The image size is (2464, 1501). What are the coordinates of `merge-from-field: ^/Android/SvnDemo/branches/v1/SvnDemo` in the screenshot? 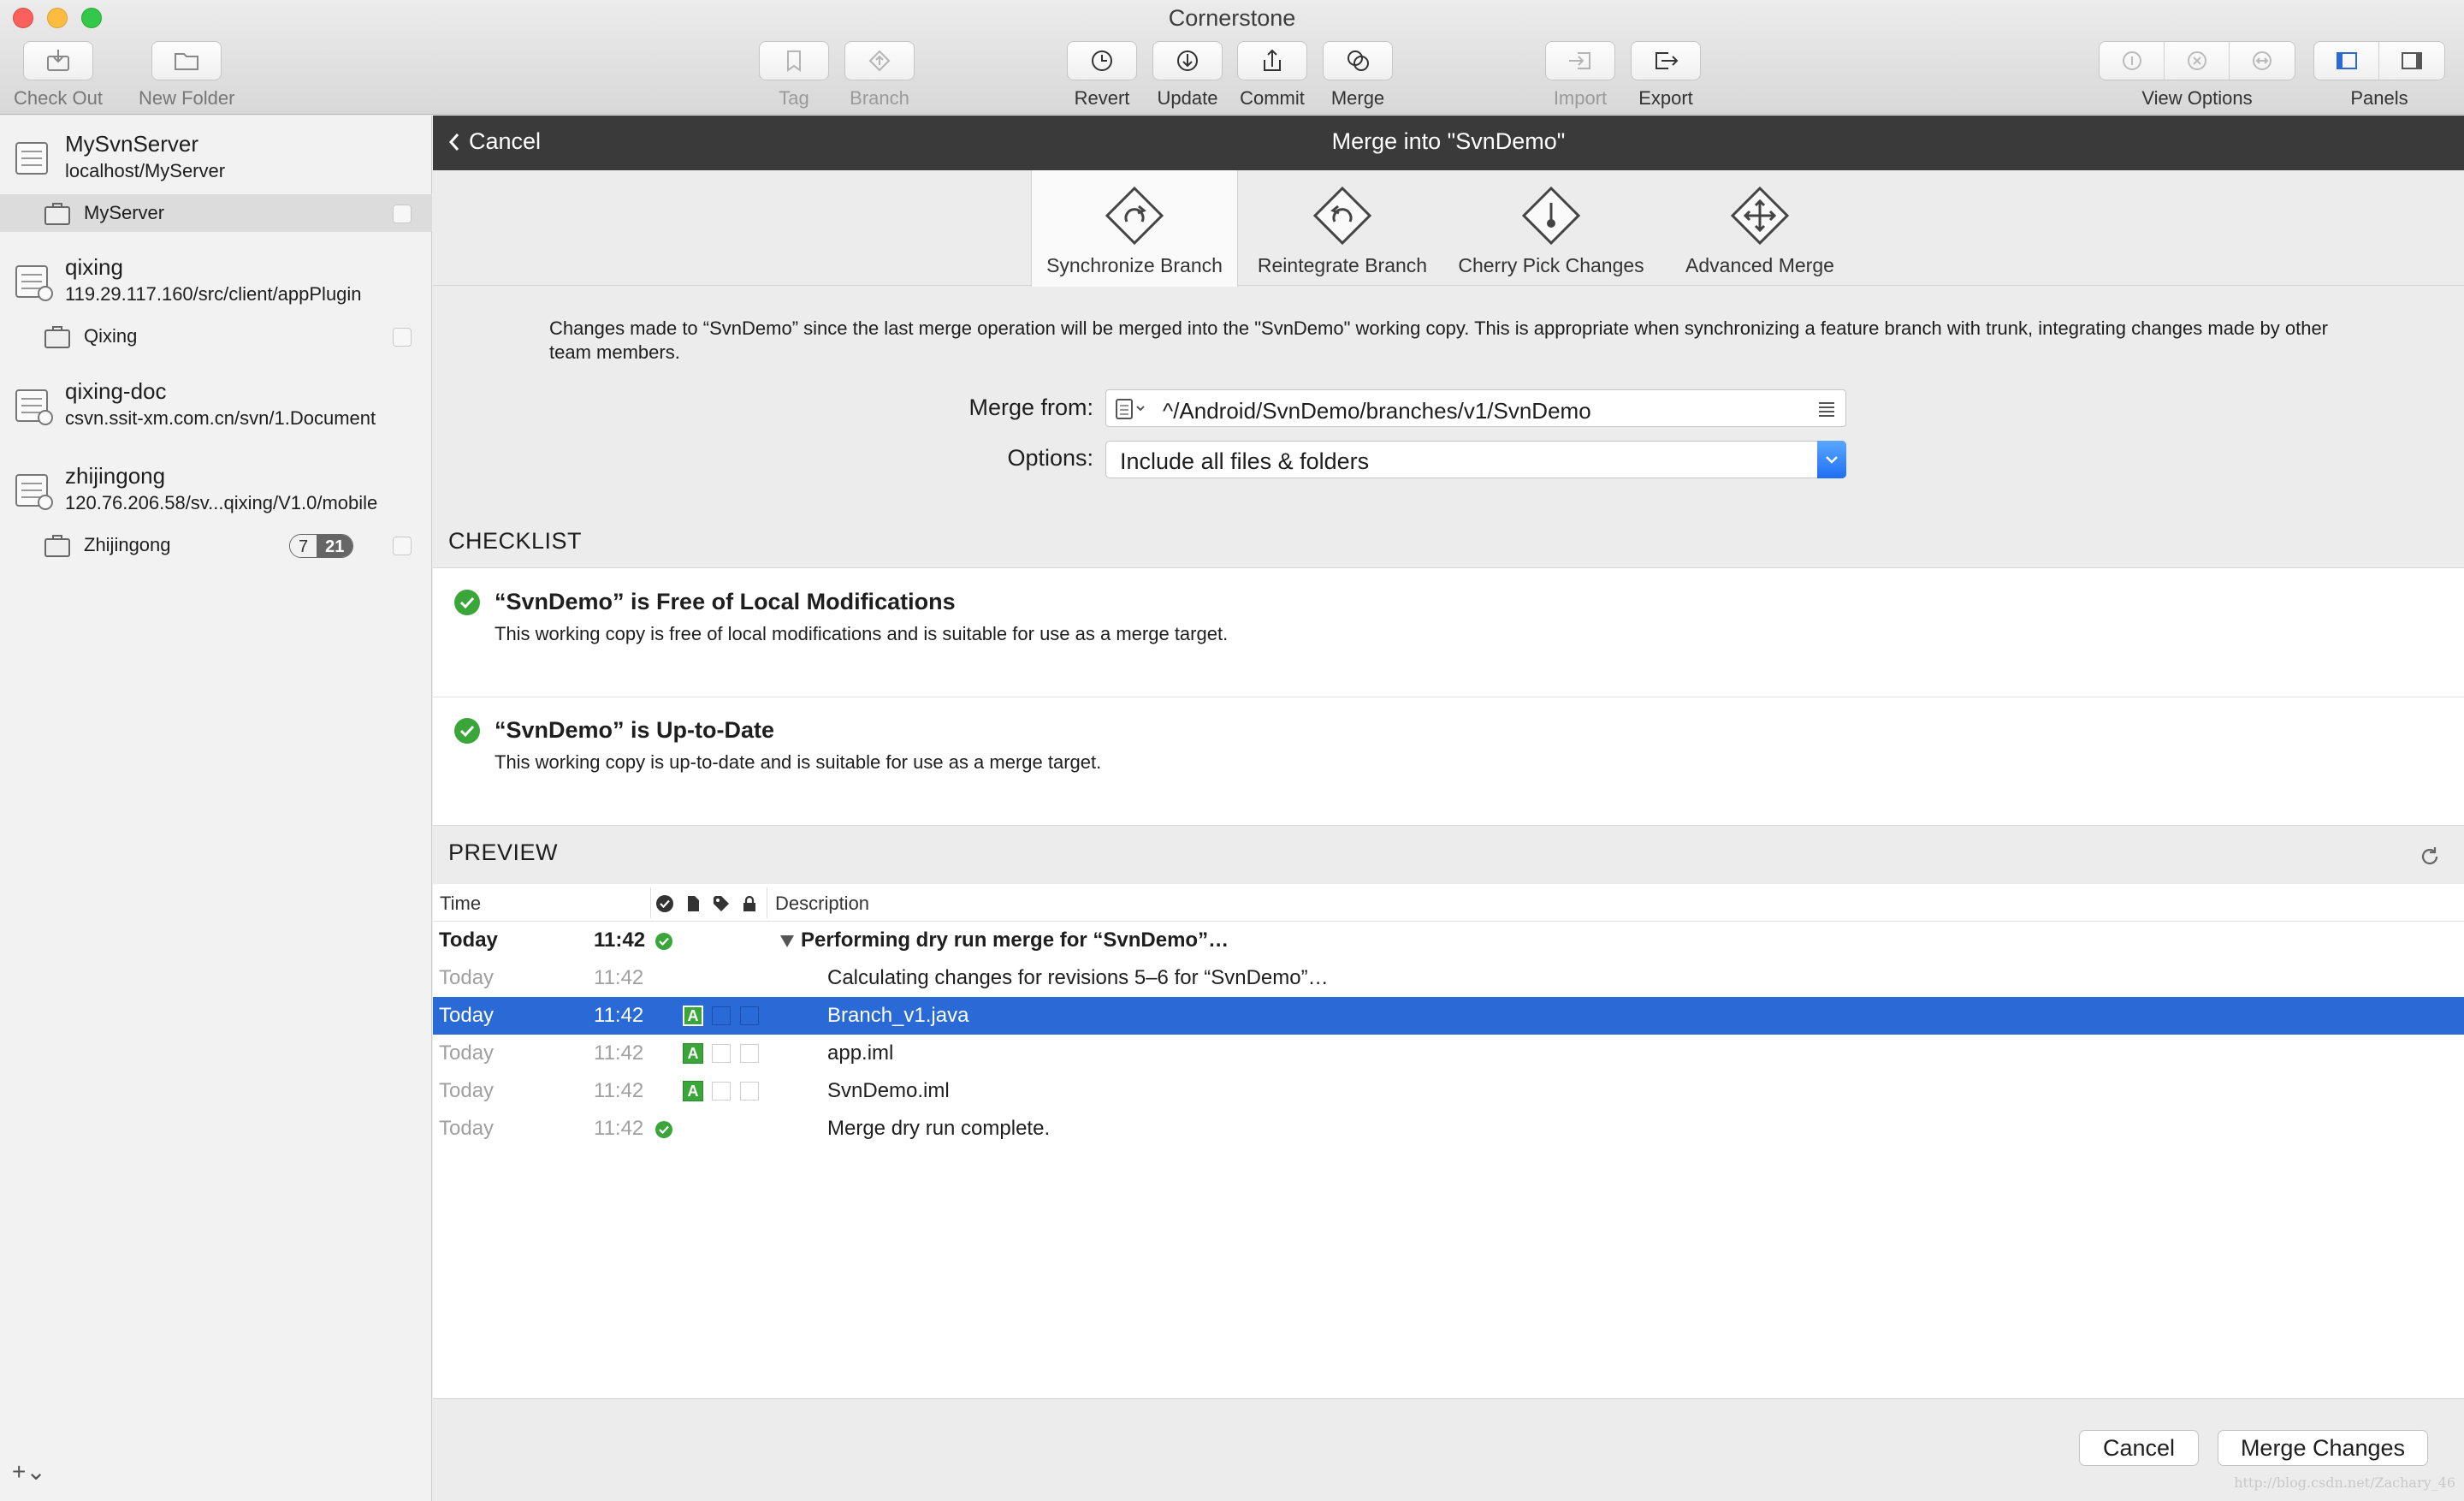 It's located at (1475, 408).